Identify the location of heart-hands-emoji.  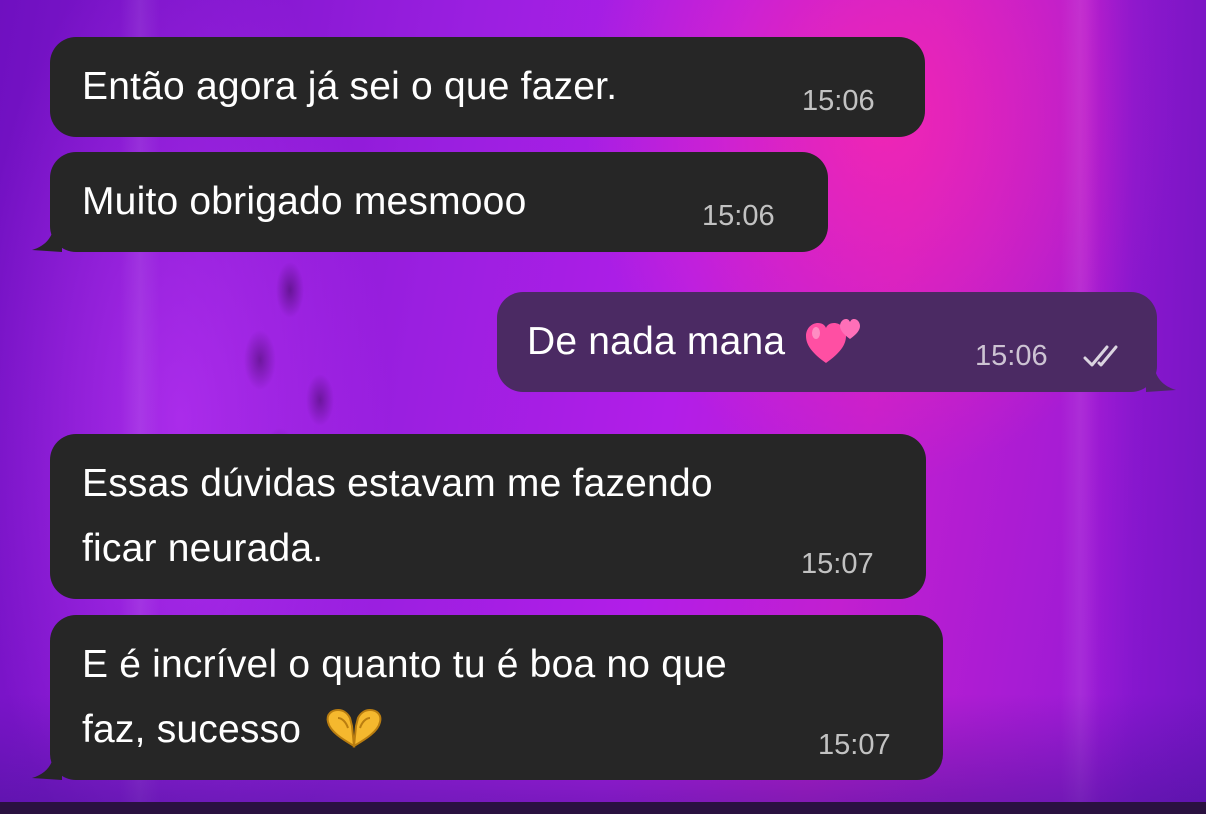
(354, 728).